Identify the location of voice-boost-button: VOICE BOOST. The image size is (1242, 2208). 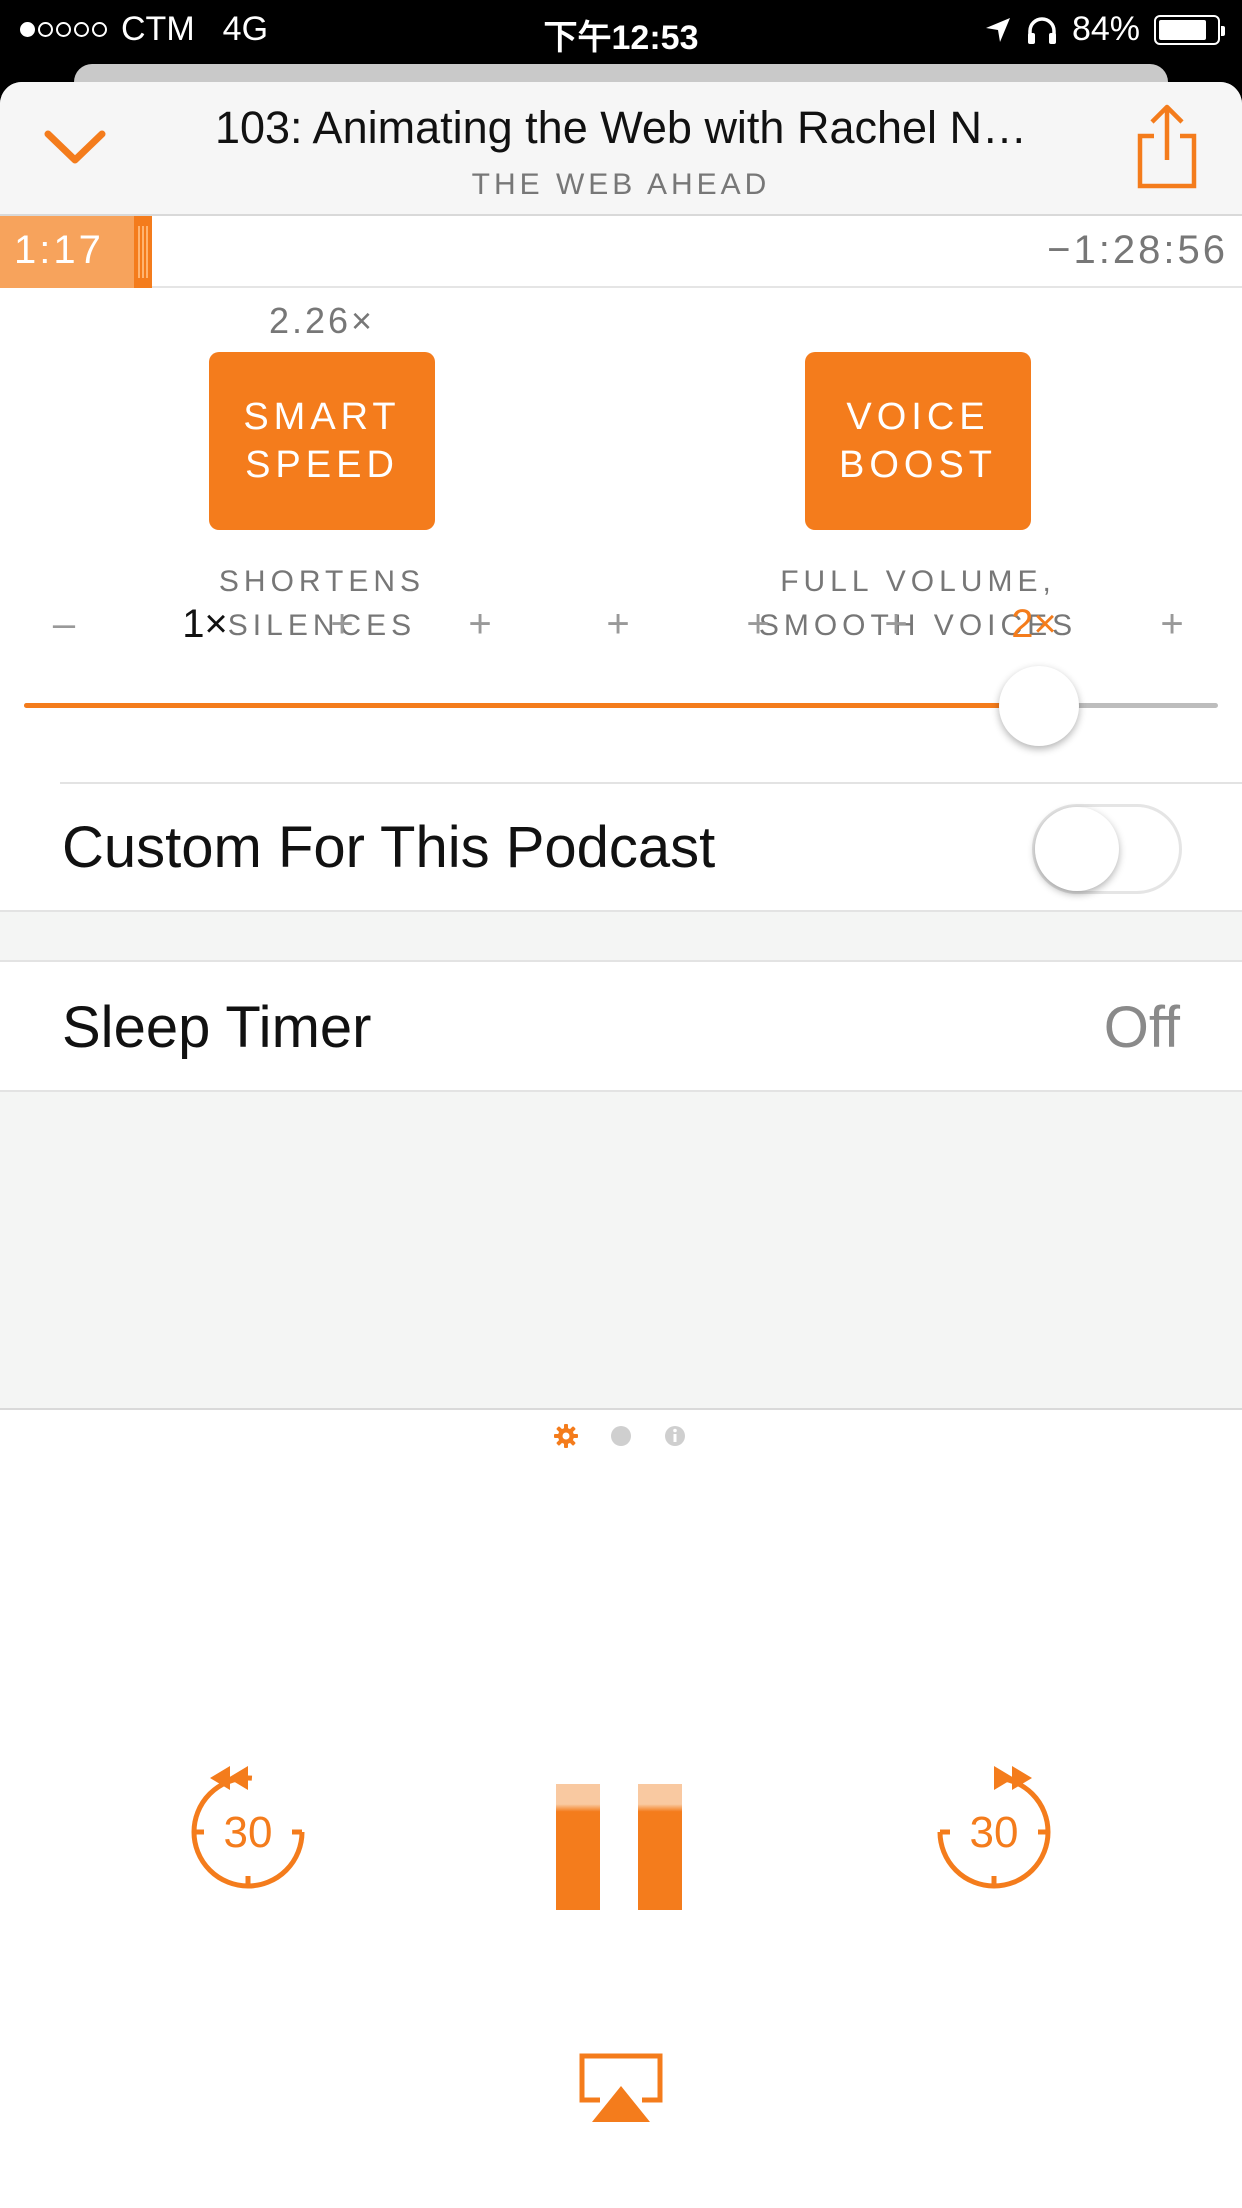
(918, 441).